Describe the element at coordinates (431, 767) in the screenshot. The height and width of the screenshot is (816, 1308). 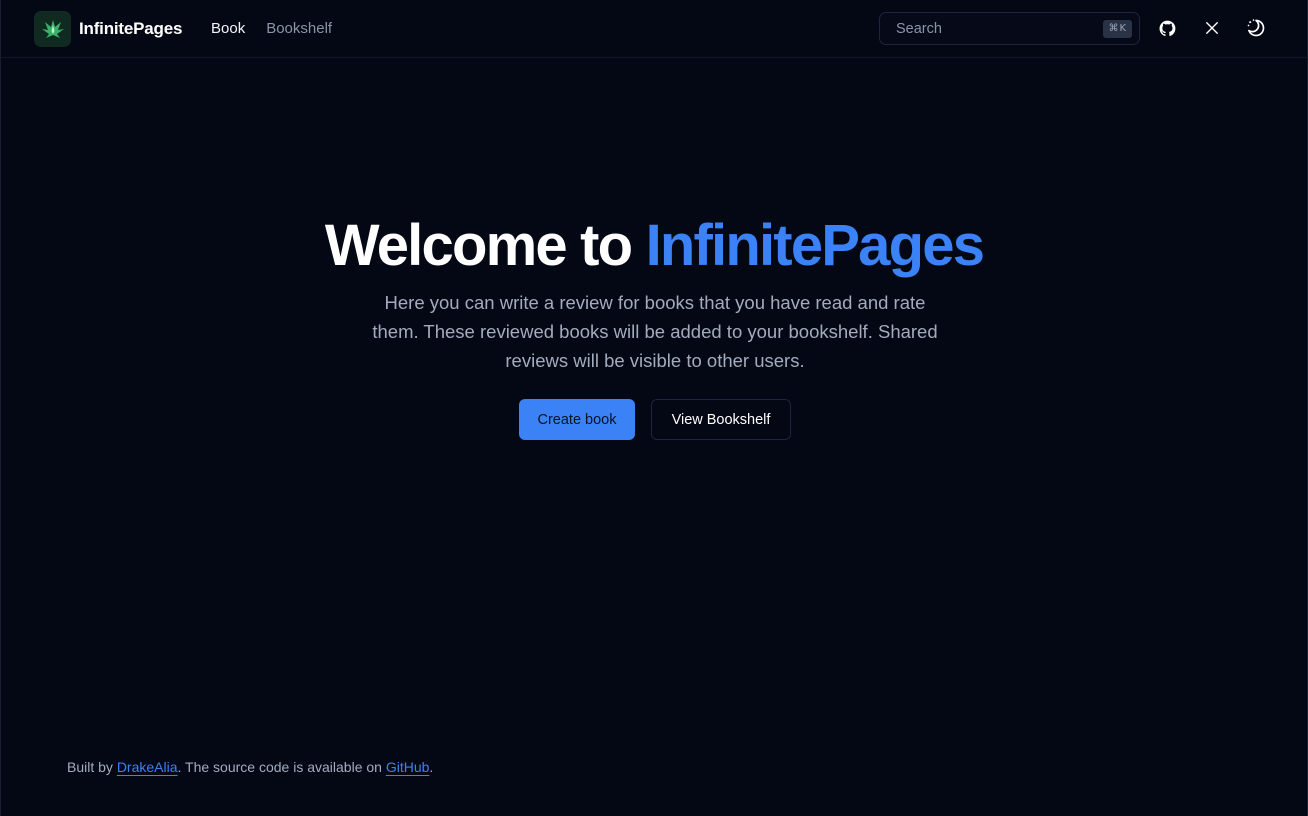
I see `footer-suffix: .` at that location.